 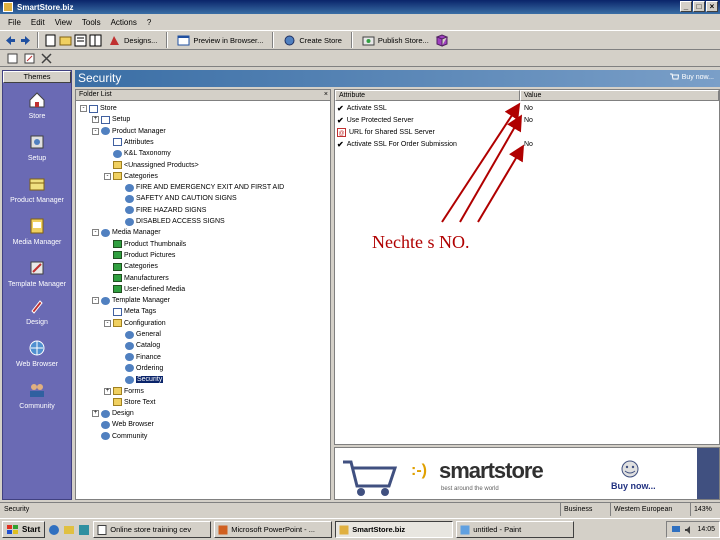 What do you see at coordinates (676, 530) in the screenshot?
I see `network-icon` at bounding box center [676, 530].